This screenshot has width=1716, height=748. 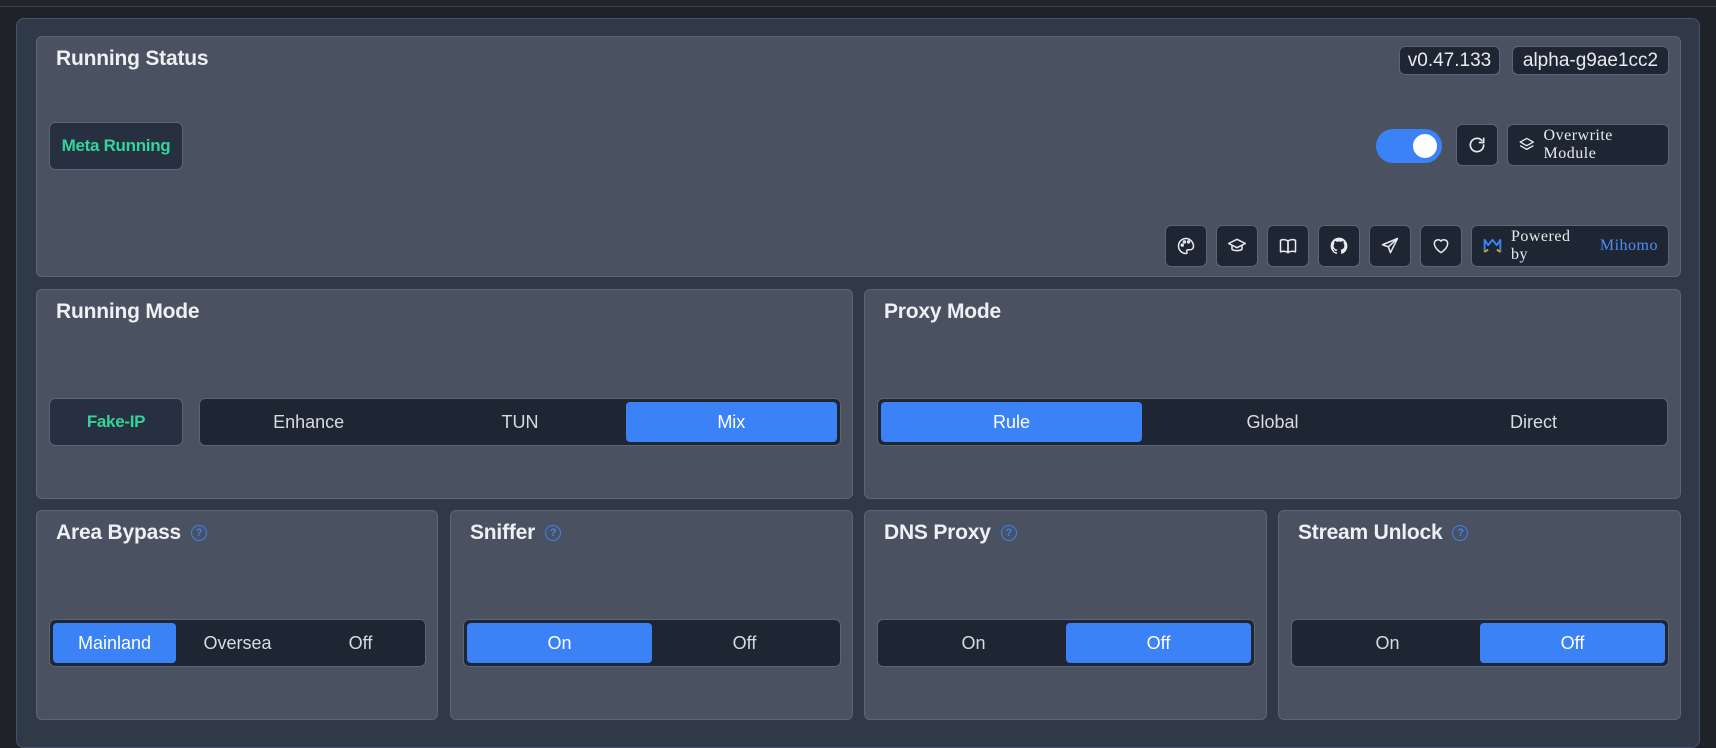 I want to click on tutorial-button, so click(x=1237, y=246).